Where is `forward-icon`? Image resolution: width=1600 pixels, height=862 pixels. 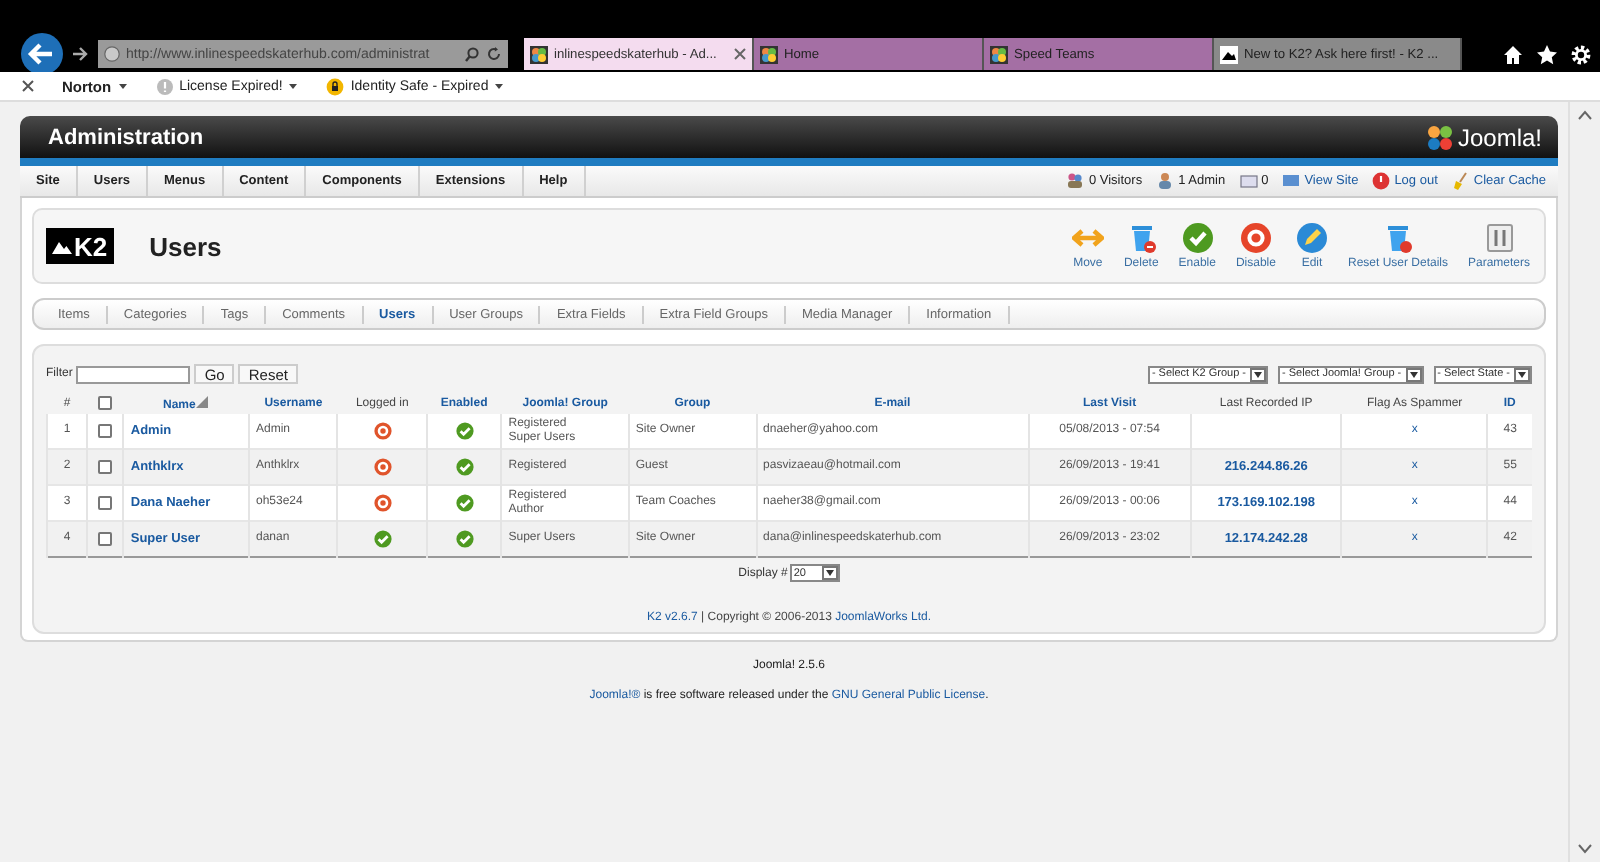
forward-icon is located at coordinates (80, 54).